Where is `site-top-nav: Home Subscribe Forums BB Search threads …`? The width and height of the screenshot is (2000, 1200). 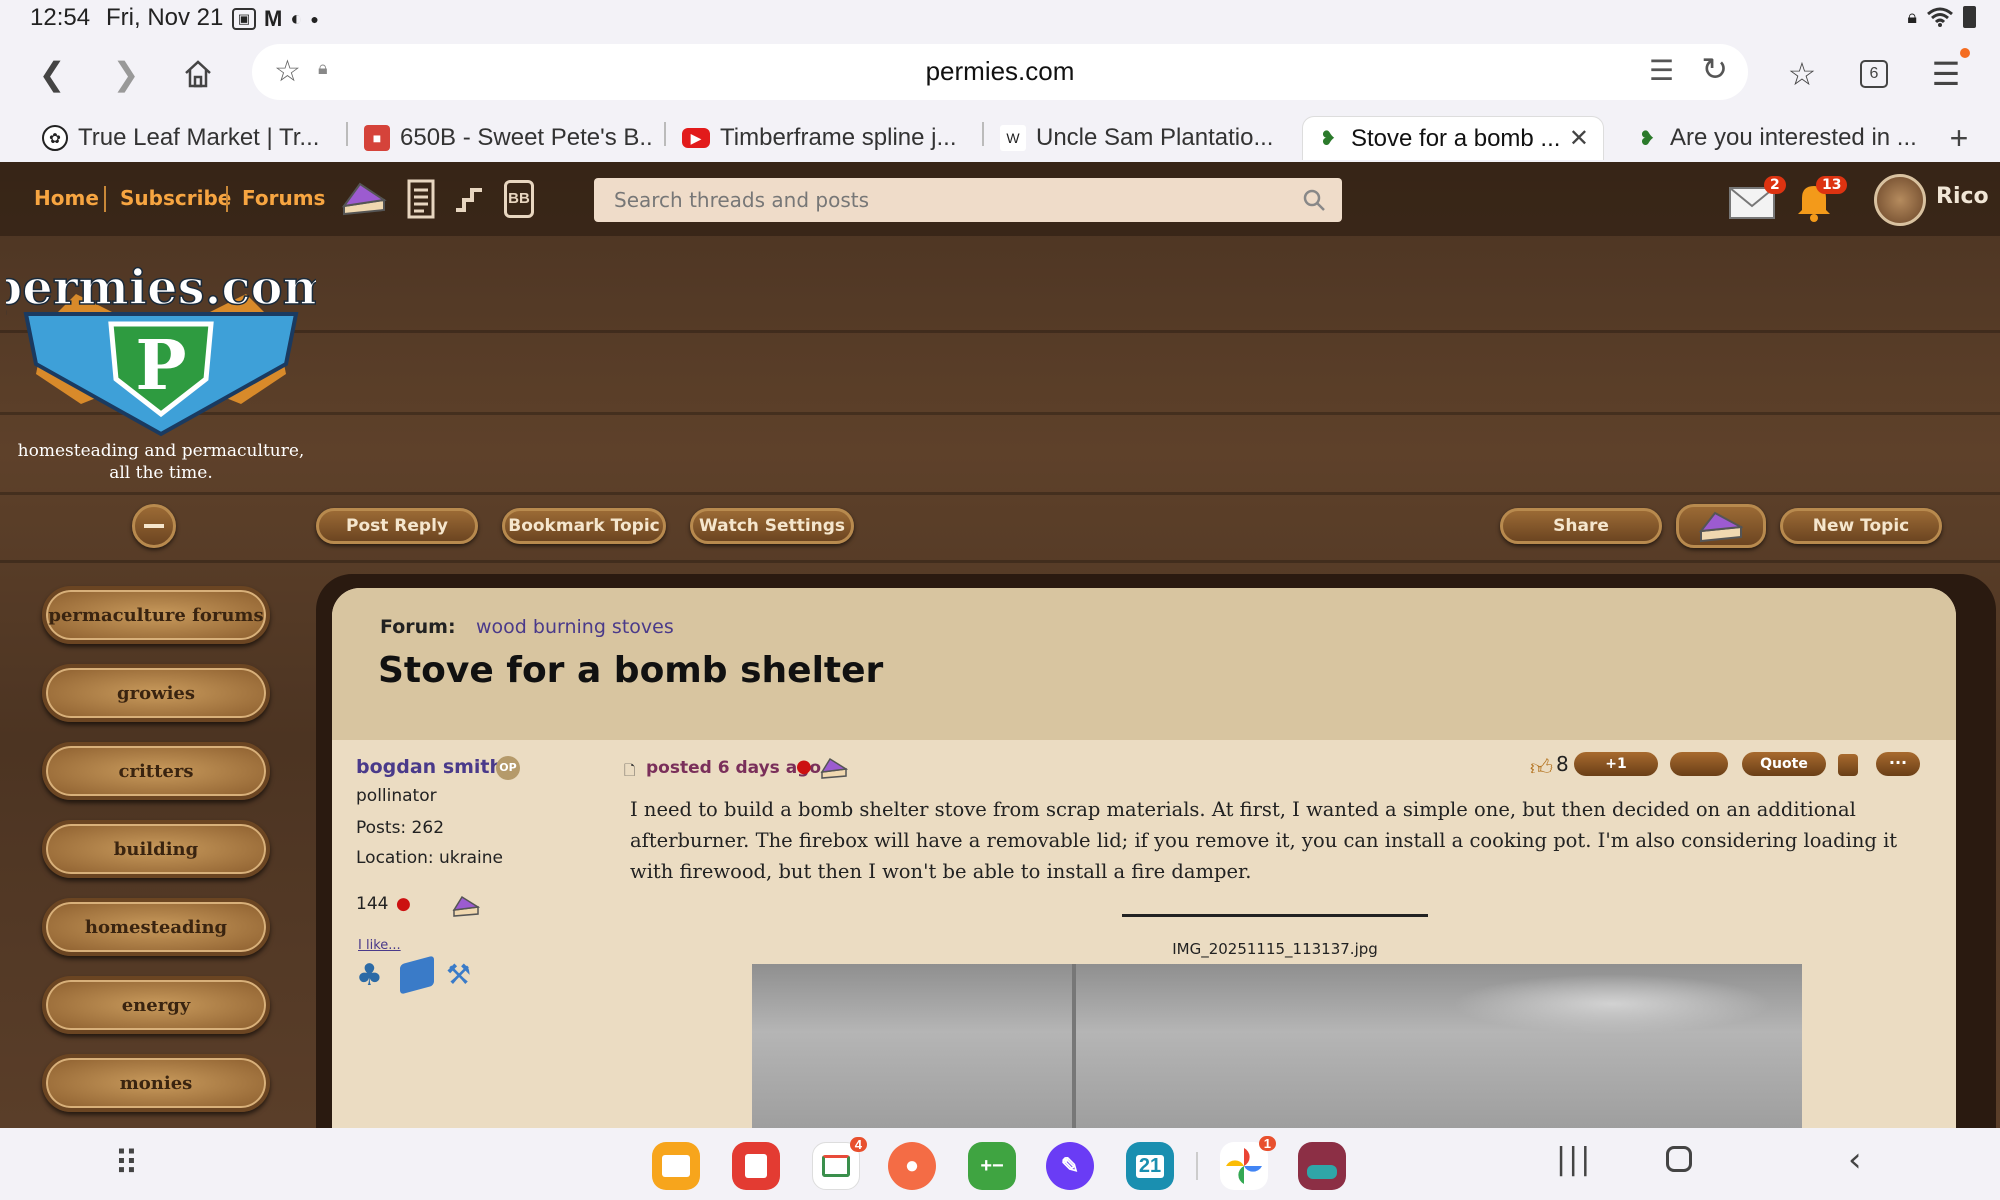
site-top-nav: Home Subscribe Forums BB Search threads … is located at coordinates (1000, 199).